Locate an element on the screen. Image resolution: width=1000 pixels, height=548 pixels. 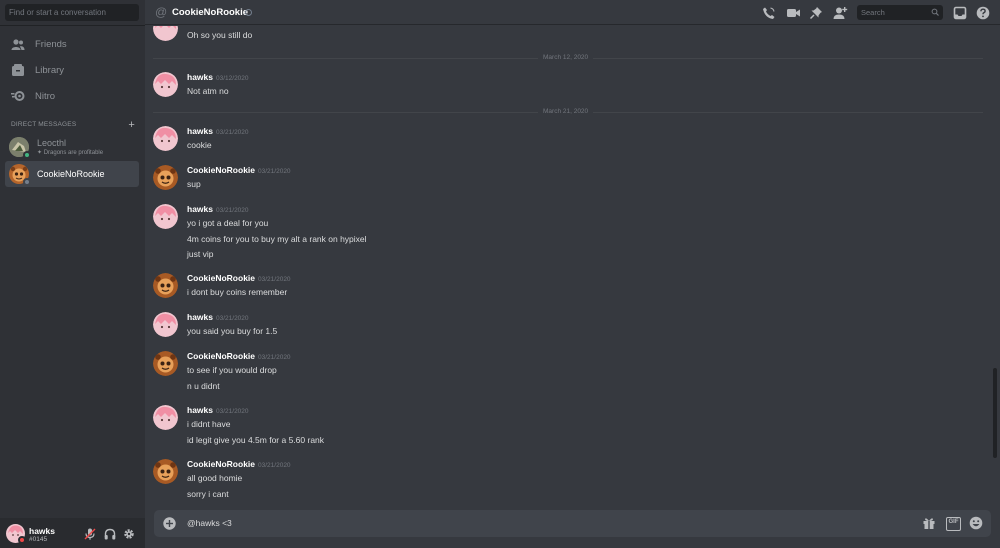
dm-activity-text: Dragons are profitable is located at coordinates (73, 153).